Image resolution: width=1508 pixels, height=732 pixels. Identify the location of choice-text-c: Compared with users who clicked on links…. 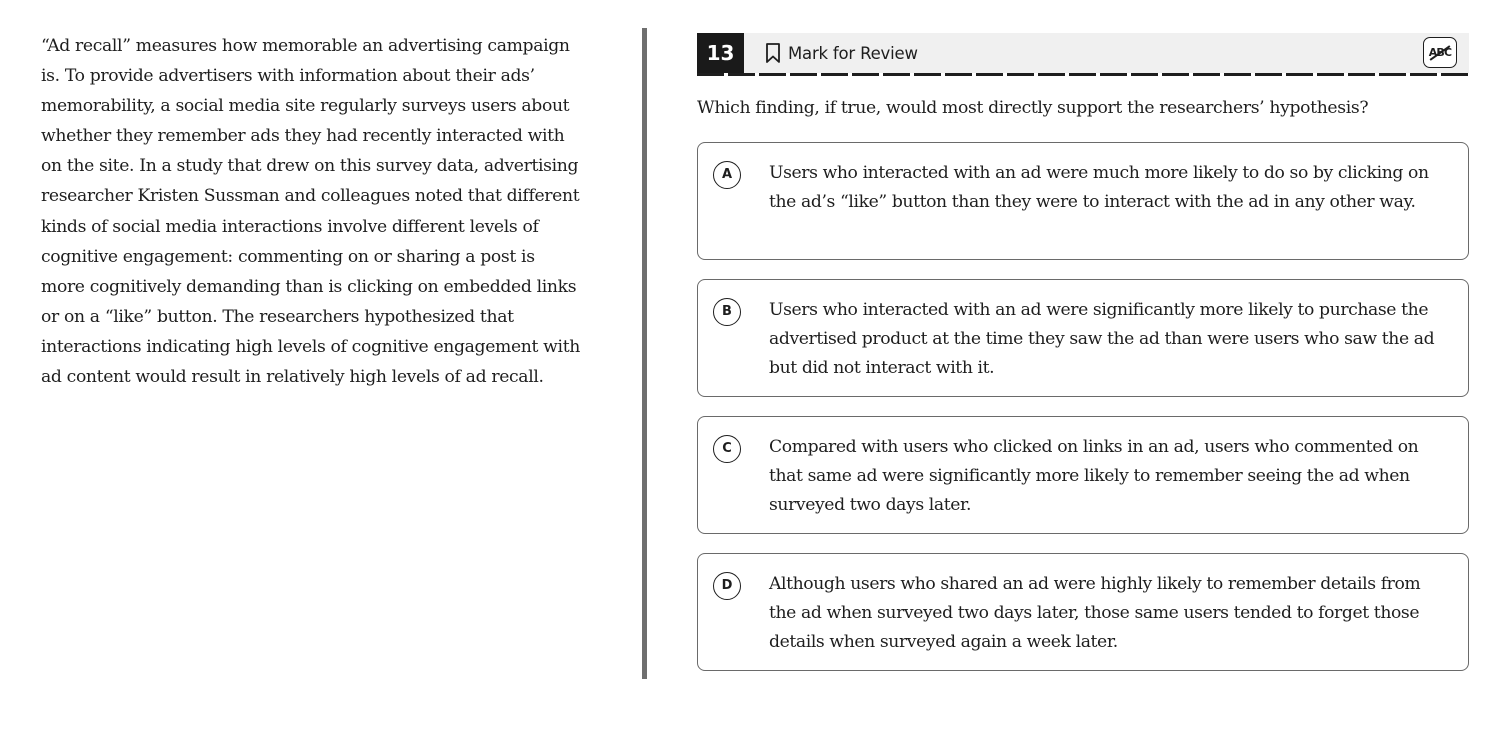
(1094, 476).